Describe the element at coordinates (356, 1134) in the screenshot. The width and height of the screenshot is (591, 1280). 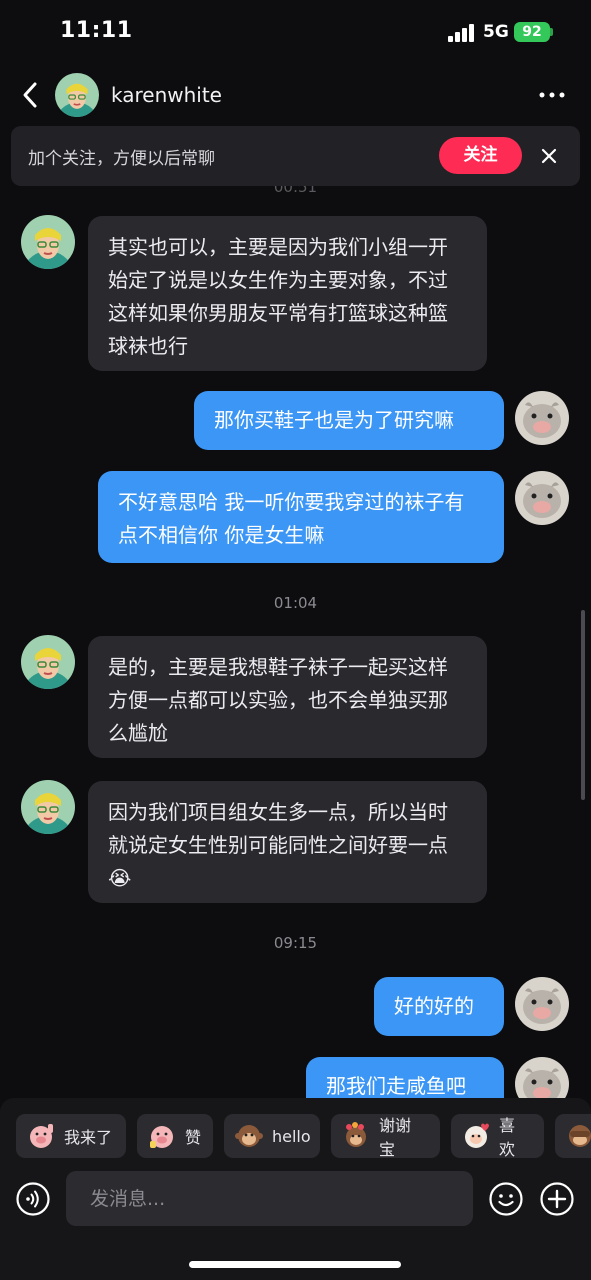
I see `monkey-flower-emoji-icon` at that location.